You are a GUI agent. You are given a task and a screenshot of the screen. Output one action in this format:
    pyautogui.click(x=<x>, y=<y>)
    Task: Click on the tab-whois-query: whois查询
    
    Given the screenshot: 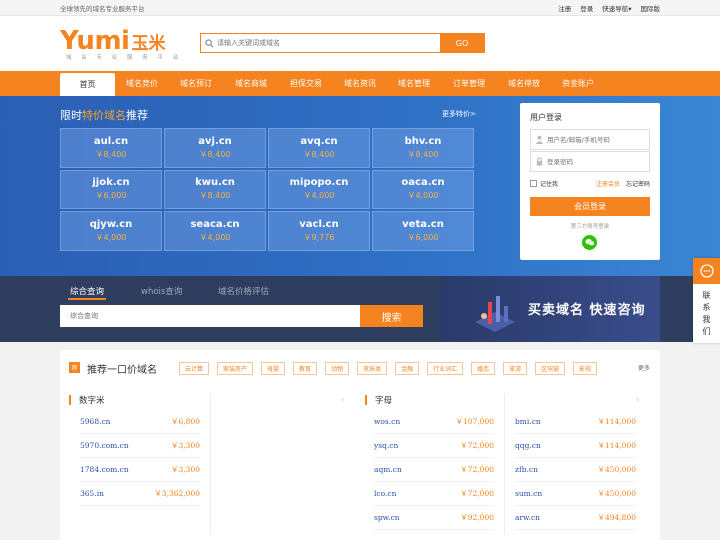 What is the action you would take?
    pyautogui.click(x=161, y=291)
    